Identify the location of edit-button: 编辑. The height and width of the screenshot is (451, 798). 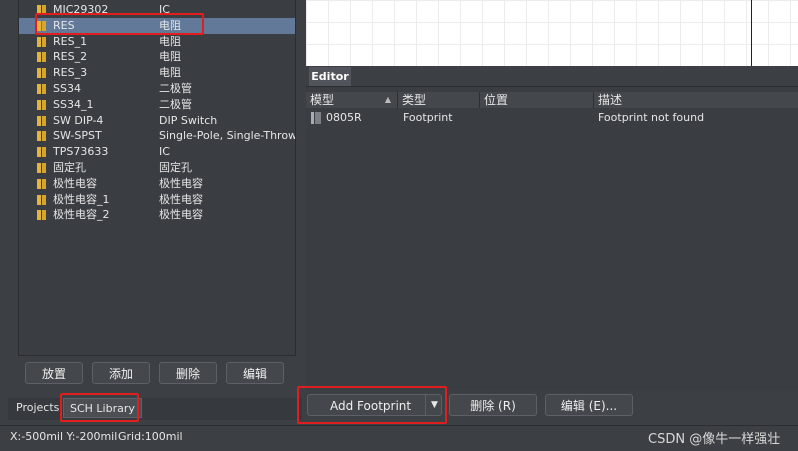
(255, 373).